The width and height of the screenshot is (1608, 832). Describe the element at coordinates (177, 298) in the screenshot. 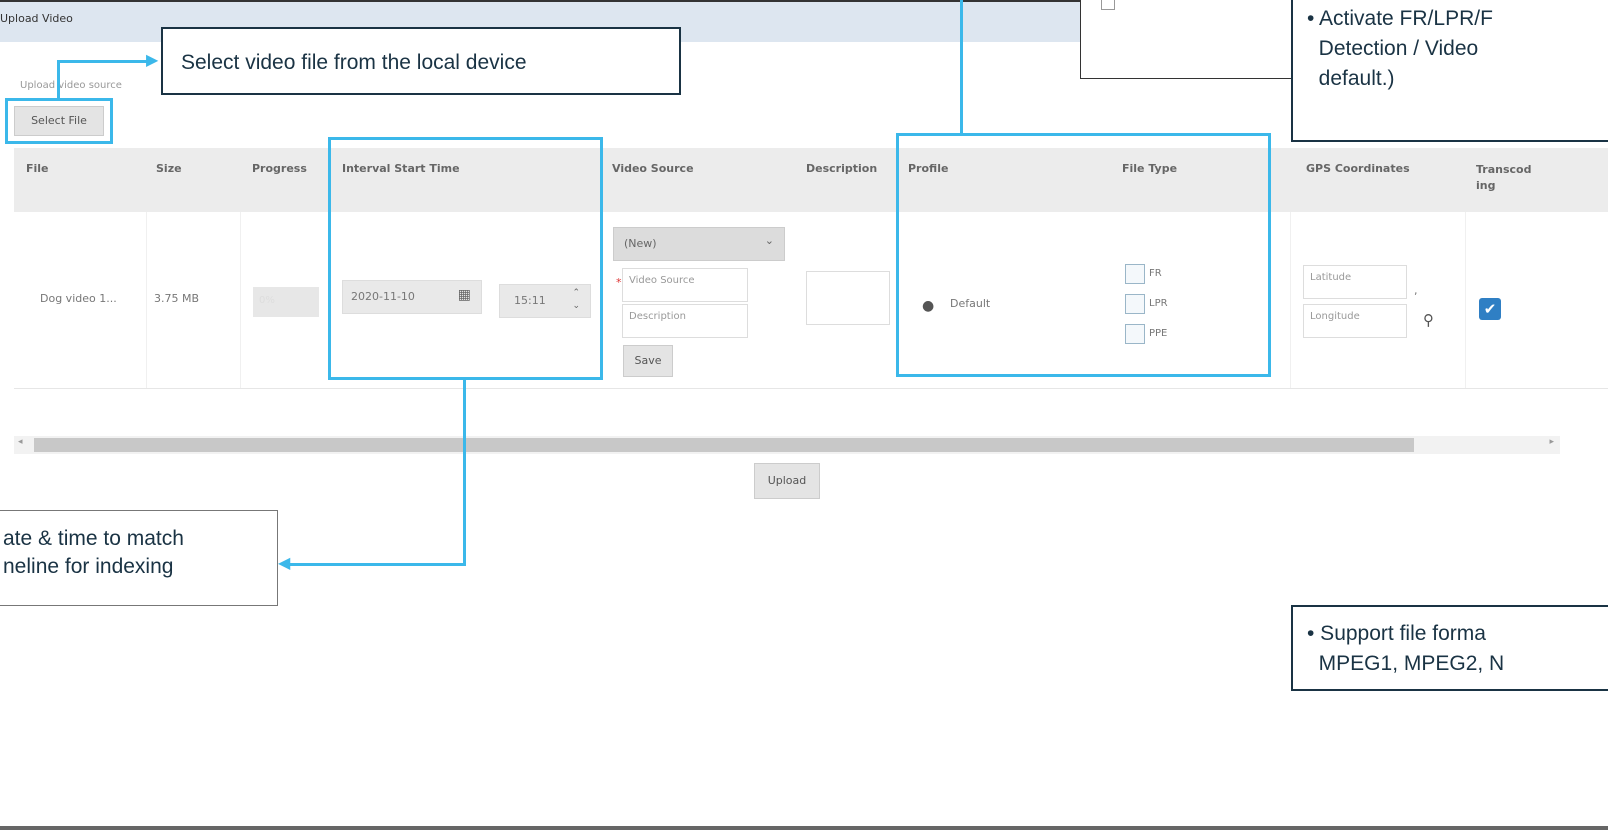

I see `file-size: 3.75 MB` at that location.